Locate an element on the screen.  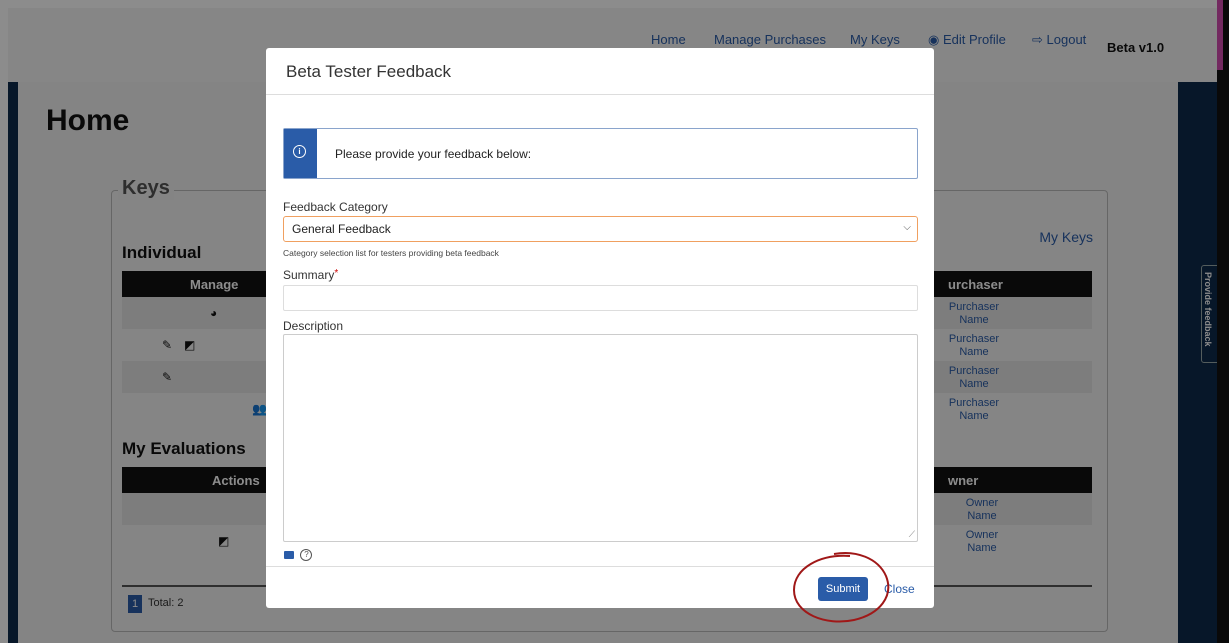
modal-title: Beta Tester Feedback is located at coordinates (369, 71).